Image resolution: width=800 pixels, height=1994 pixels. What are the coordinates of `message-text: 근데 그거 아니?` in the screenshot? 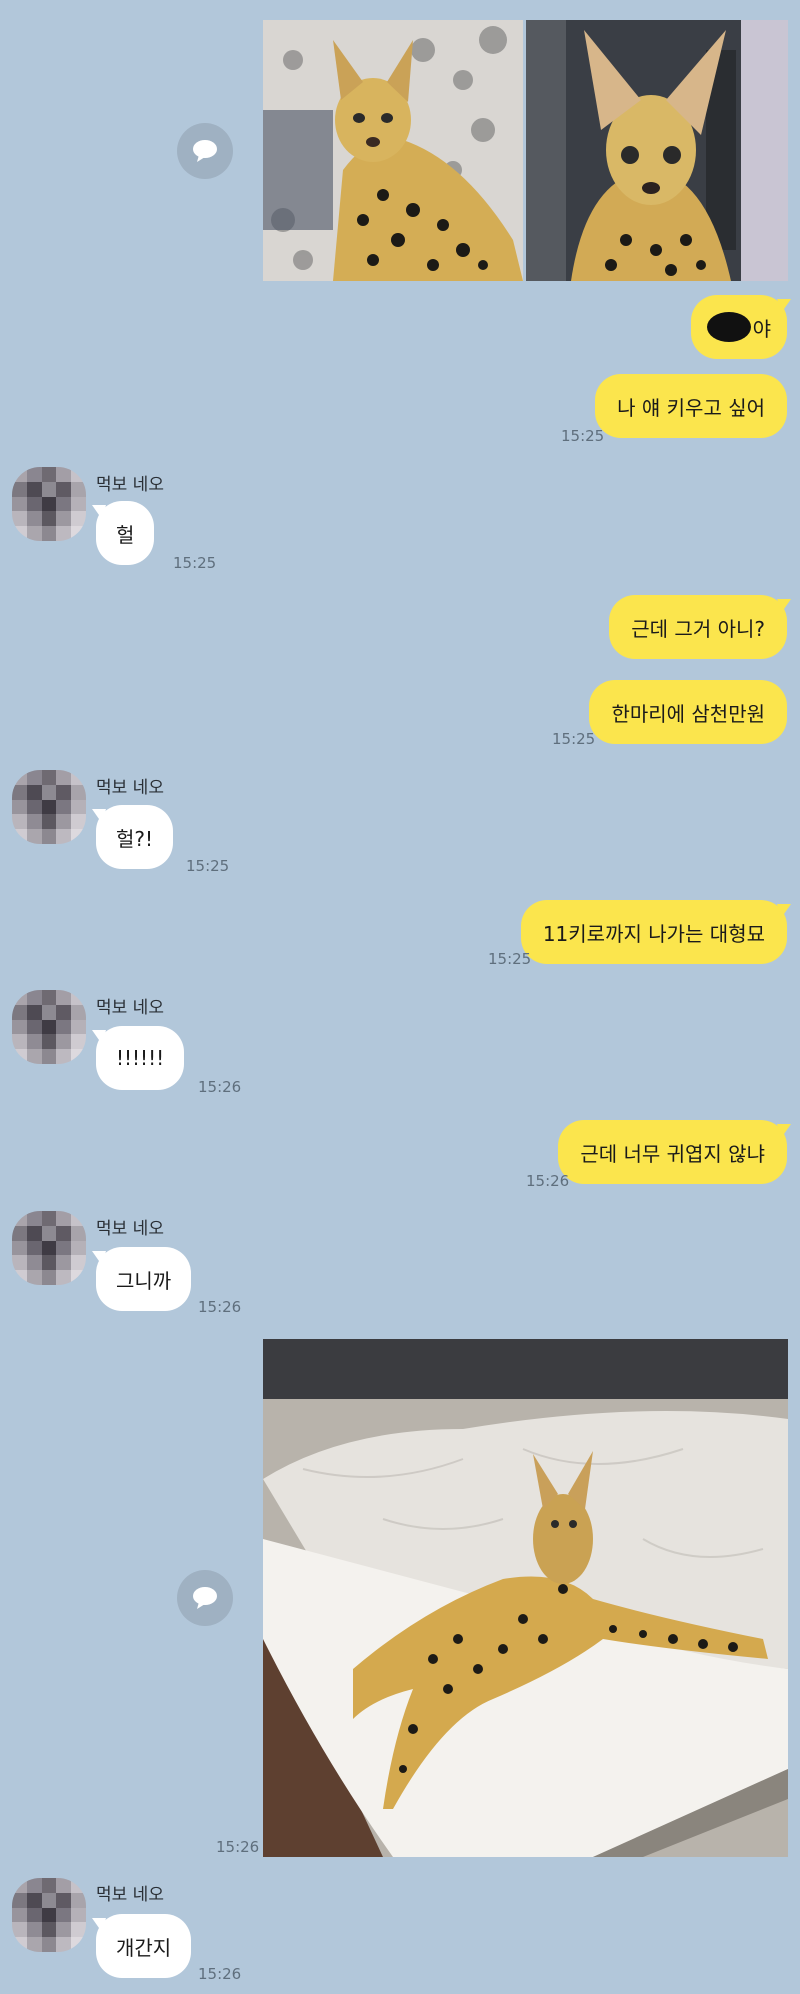 It's located at (698, 628).